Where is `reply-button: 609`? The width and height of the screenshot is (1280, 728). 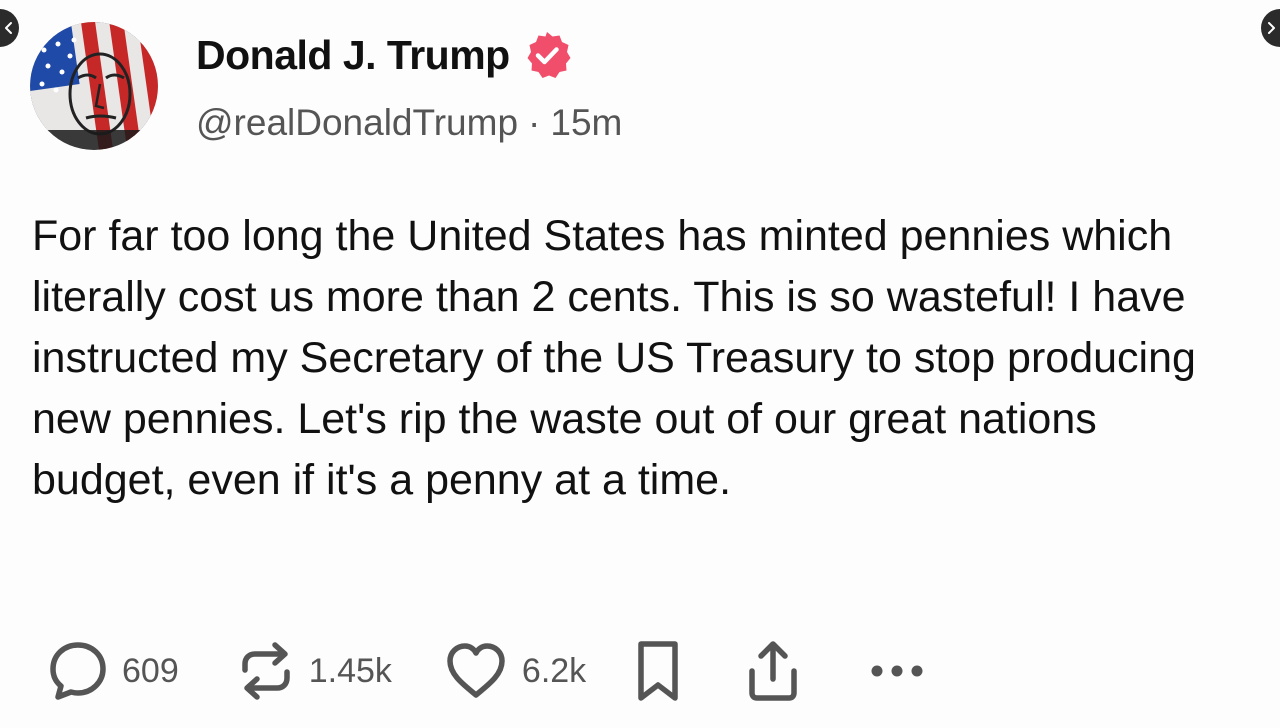 reply-button: 609 is located at coordinates (113, 671).